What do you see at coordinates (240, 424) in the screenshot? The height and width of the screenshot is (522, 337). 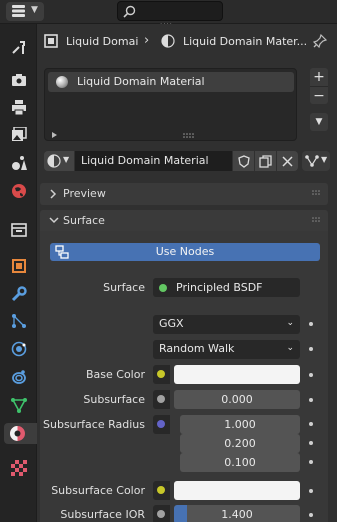 I see `subsurface-radius-x-field: 1.000` at bounding box center [240, 424].